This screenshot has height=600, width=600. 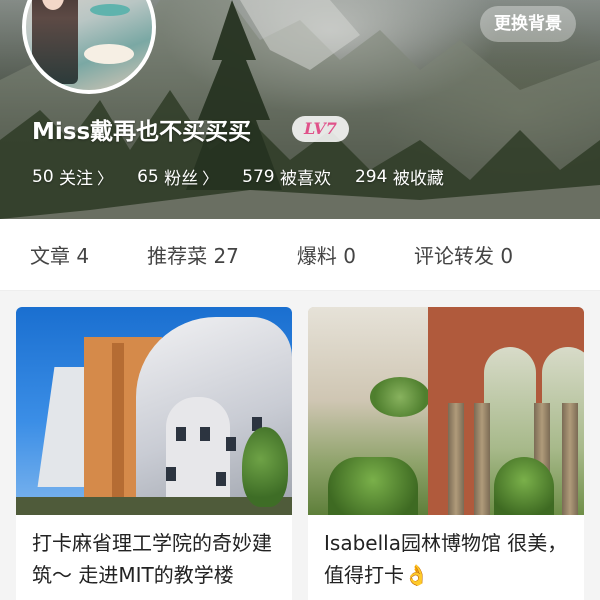 I want to click on stat-liked-value: 579, so click(x=258, y=176).